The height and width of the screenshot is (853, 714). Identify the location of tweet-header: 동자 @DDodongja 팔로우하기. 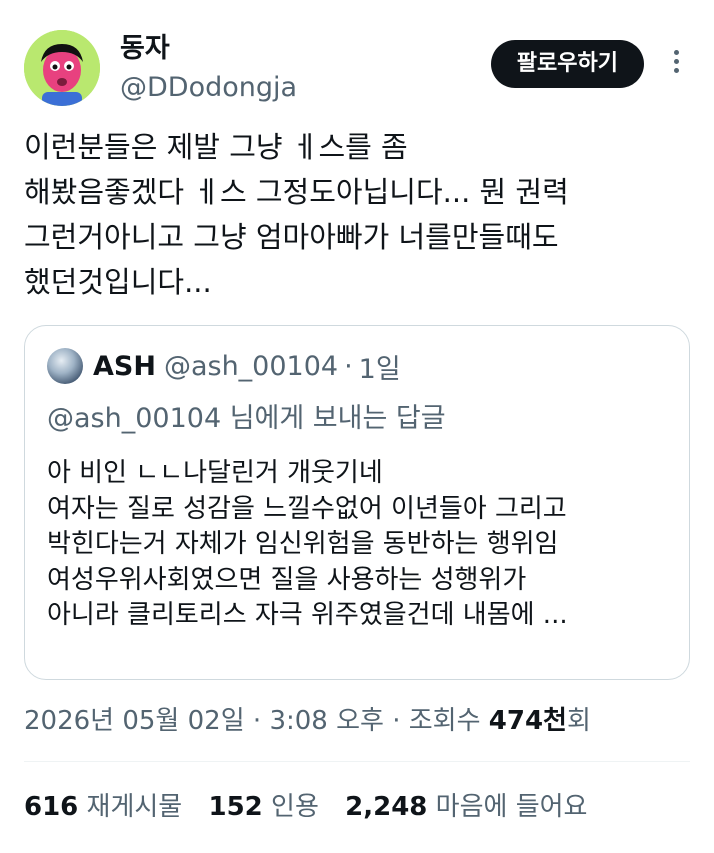
(357, 65).